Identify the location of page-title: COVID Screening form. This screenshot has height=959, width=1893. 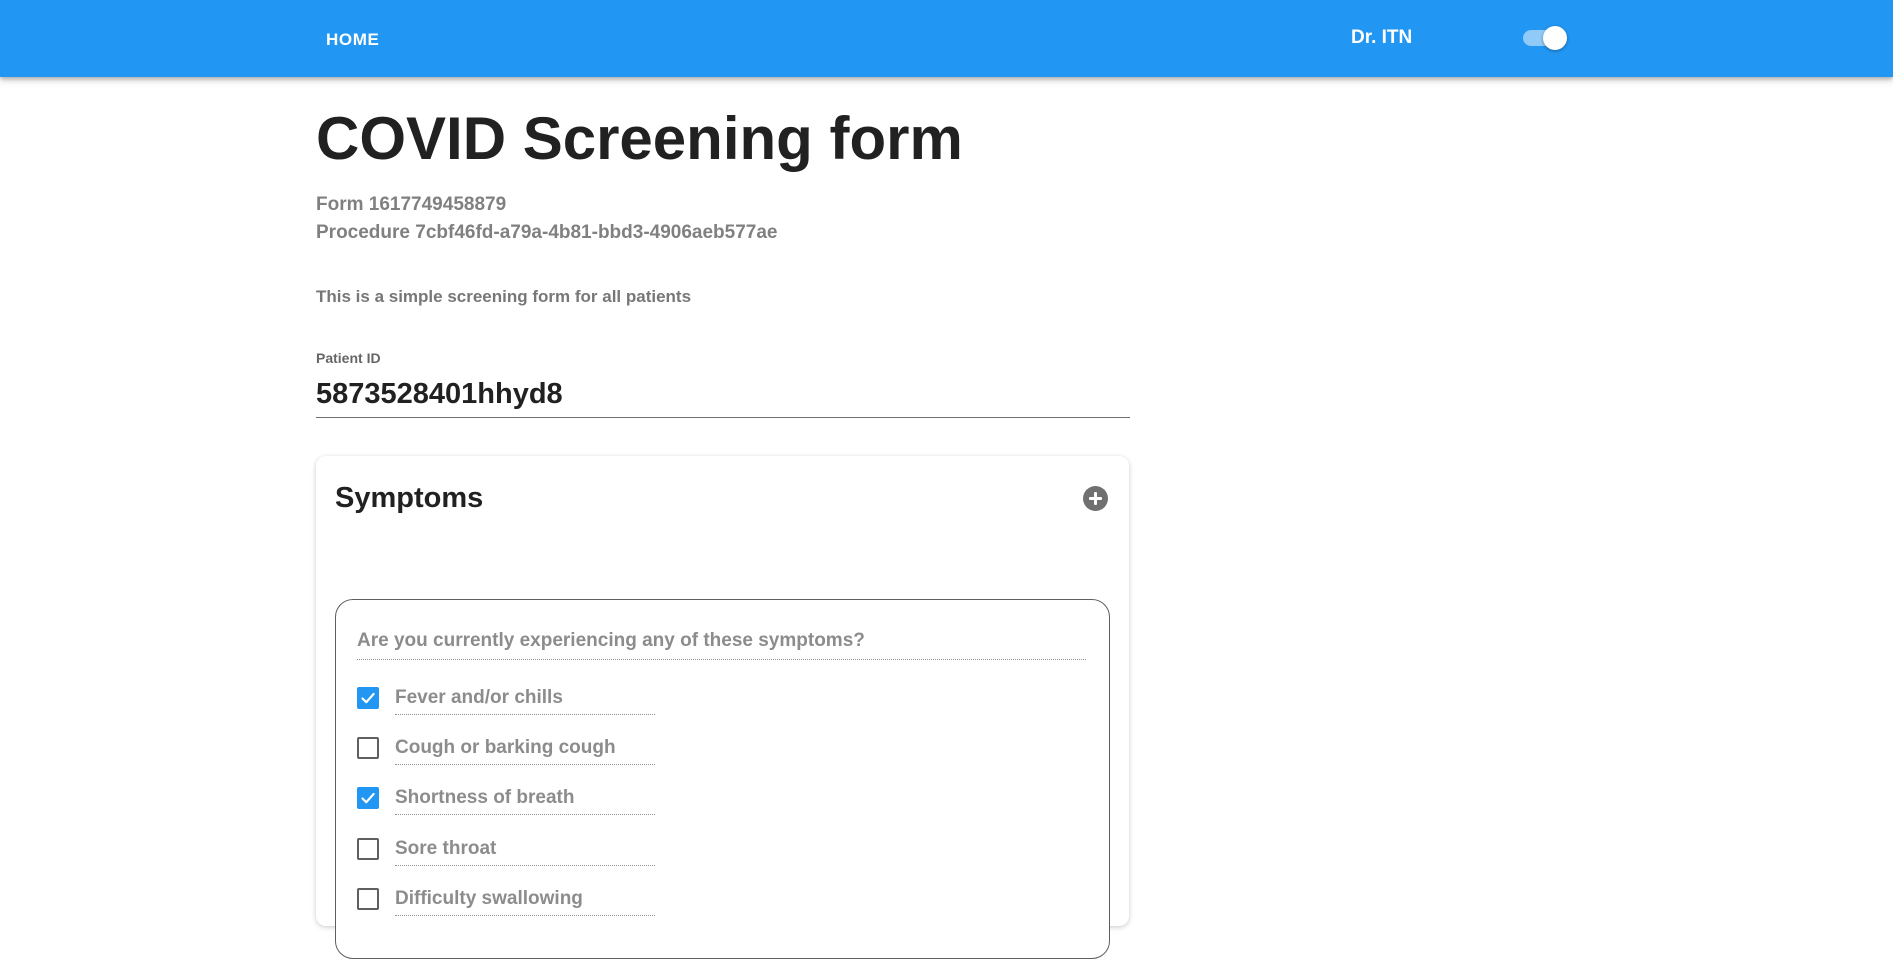
(639, 138).